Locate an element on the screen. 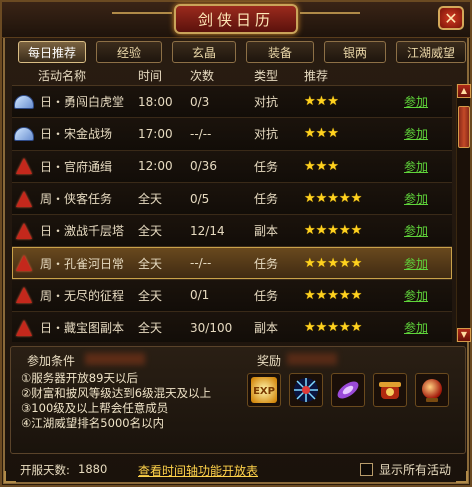  header-name: 活动名称 is located at coordinates (62, 76).